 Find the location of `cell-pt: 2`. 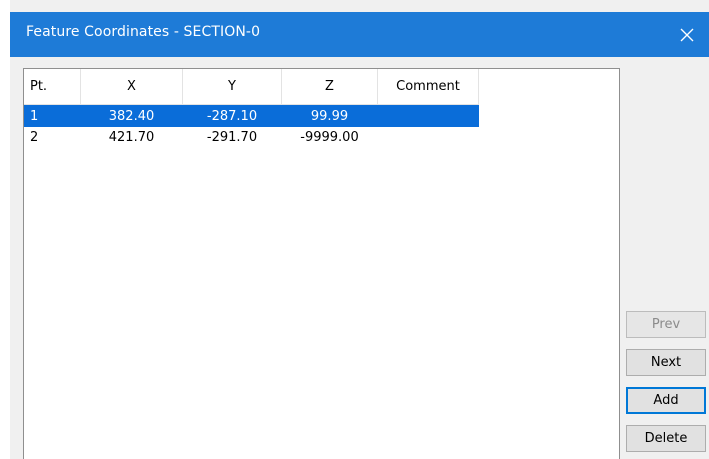

cell-pt: 2 is located at coordinates (34, 137).